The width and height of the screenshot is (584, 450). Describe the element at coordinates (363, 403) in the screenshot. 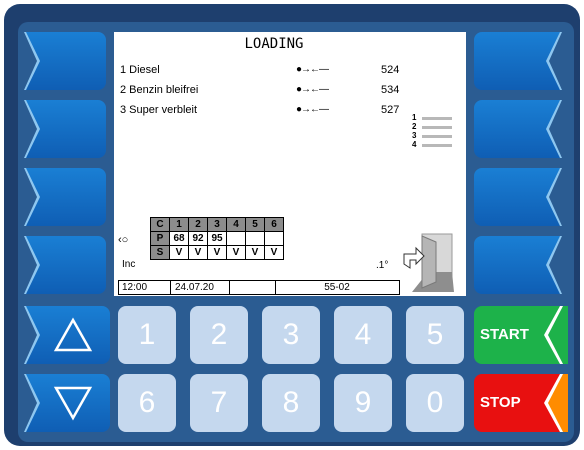

I see `key-9: 9` at that location.